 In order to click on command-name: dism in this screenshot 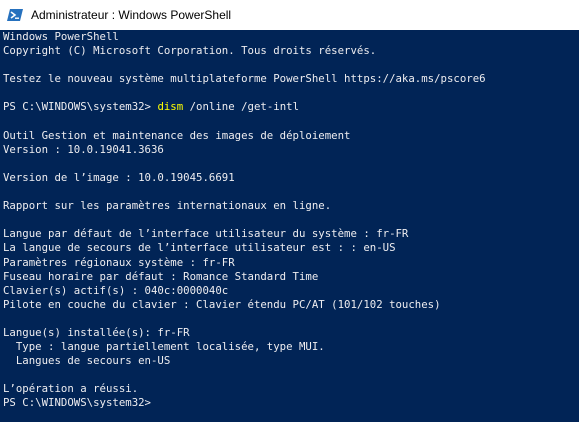, I will do `click(170, 107)`.